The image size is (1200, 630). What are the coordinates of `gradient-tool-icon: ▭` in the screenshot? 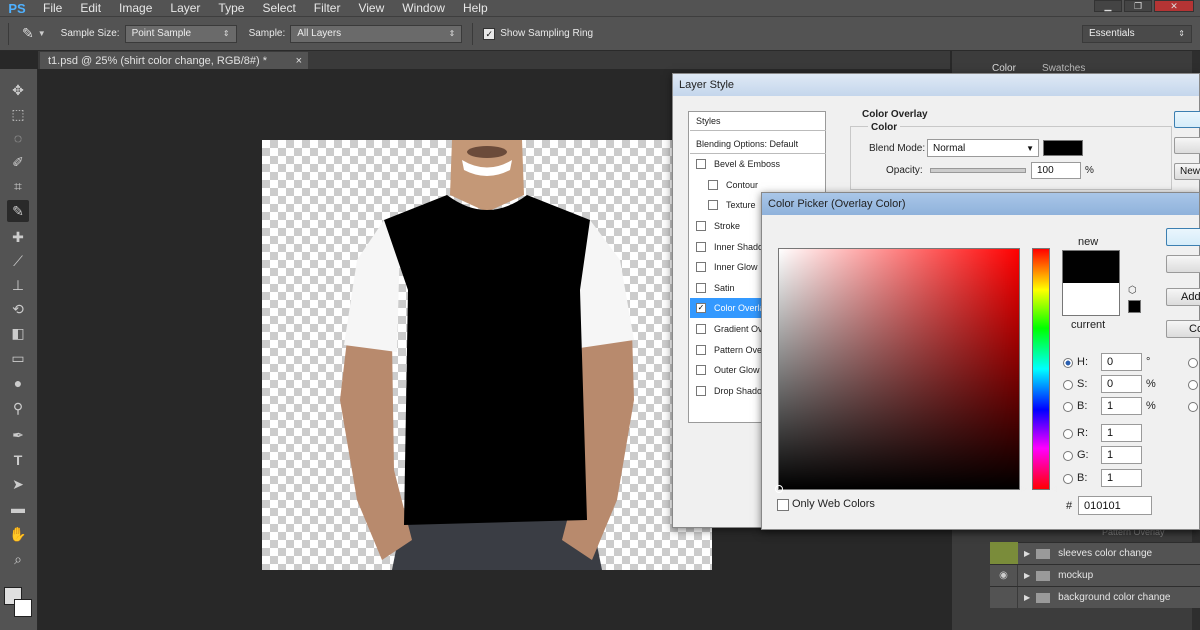 It's located at (18, 358).